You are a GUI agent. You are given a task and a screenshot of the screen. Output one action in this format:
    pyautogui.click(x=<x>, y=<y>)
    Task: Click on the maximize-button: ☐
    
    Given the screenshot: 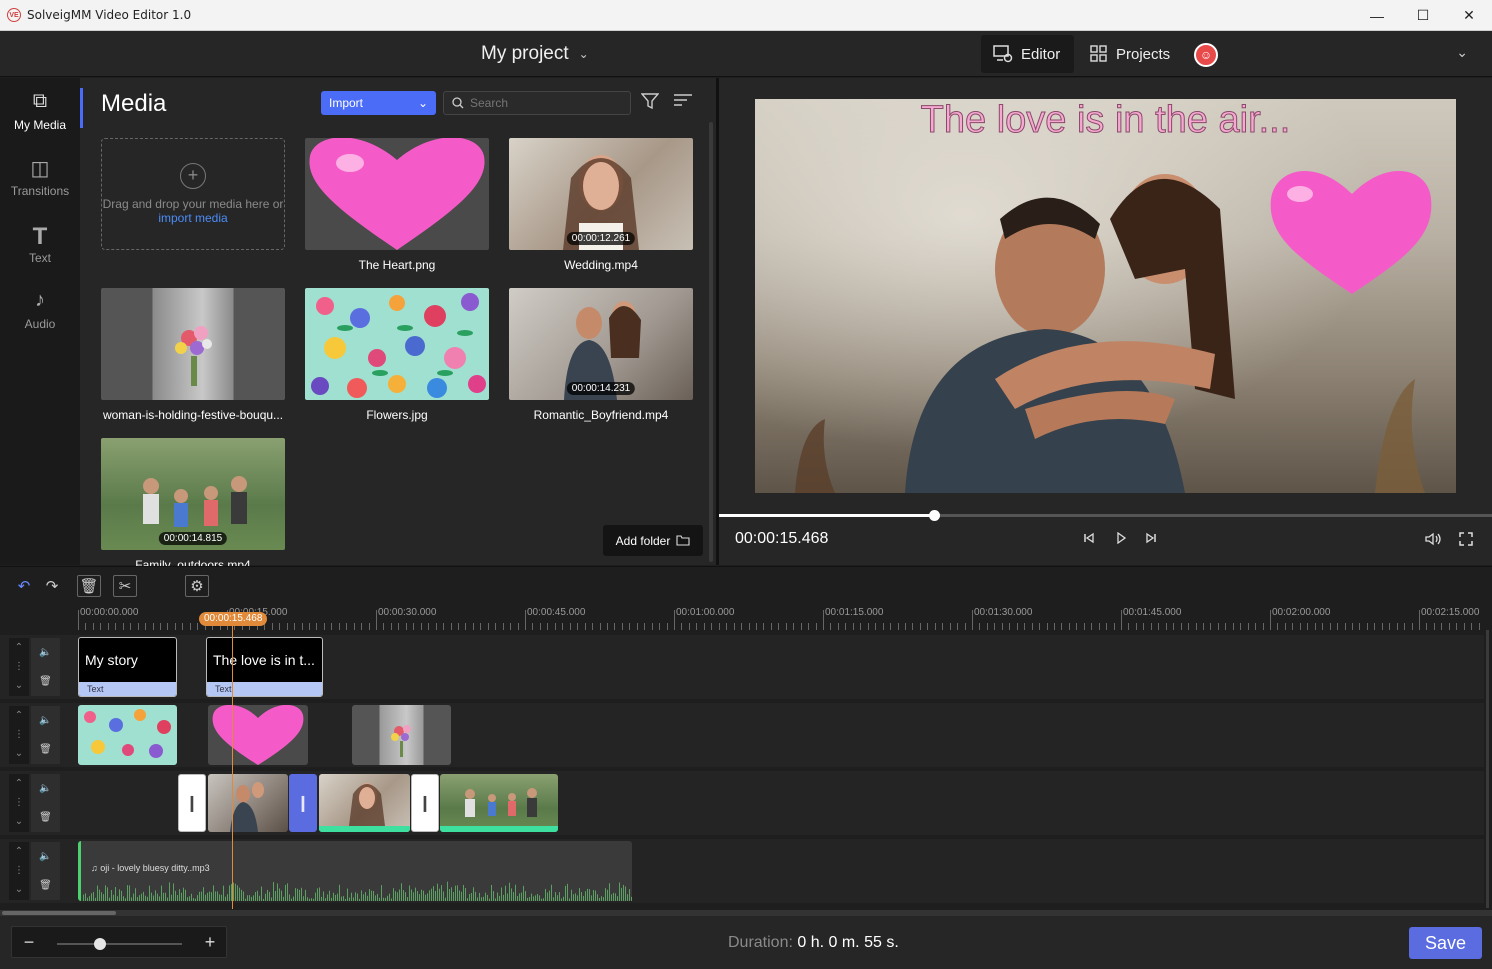 What is the action you would take?
    pyautogui.click(x=1423, y=15)
    